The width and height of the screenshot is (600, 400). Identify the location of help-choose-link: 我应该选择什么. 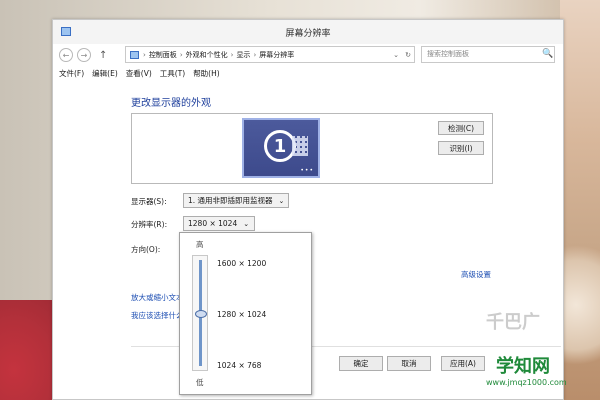
(157, 315).